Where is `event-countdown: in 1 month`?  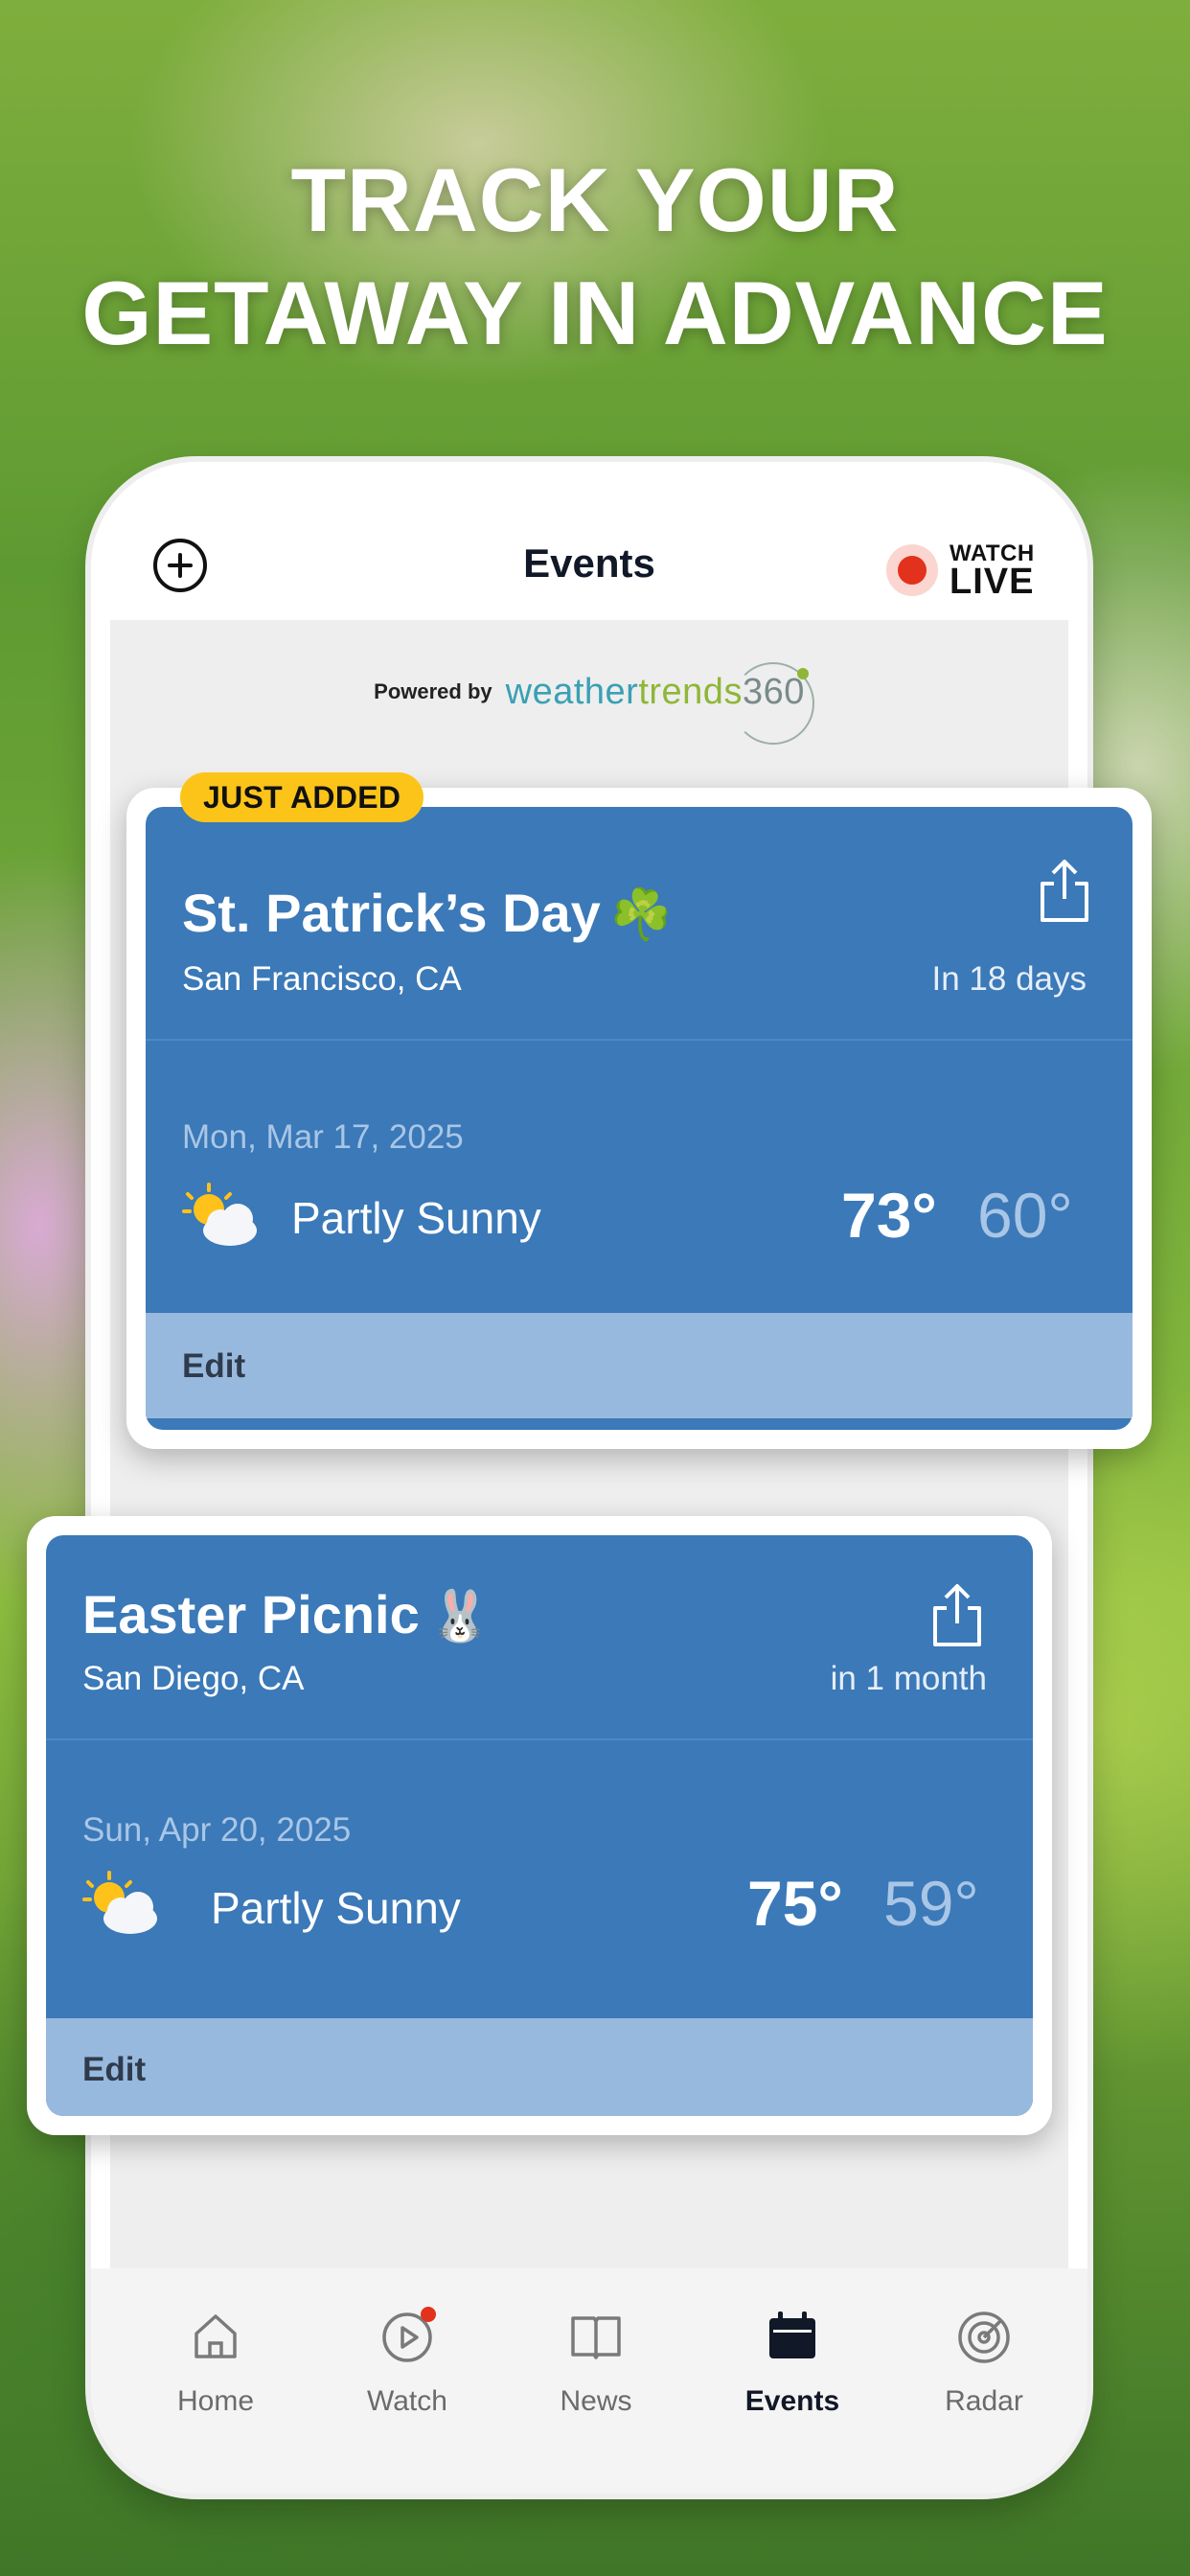 event-countdown: in 1 month is located at coordinates (909, 1678).